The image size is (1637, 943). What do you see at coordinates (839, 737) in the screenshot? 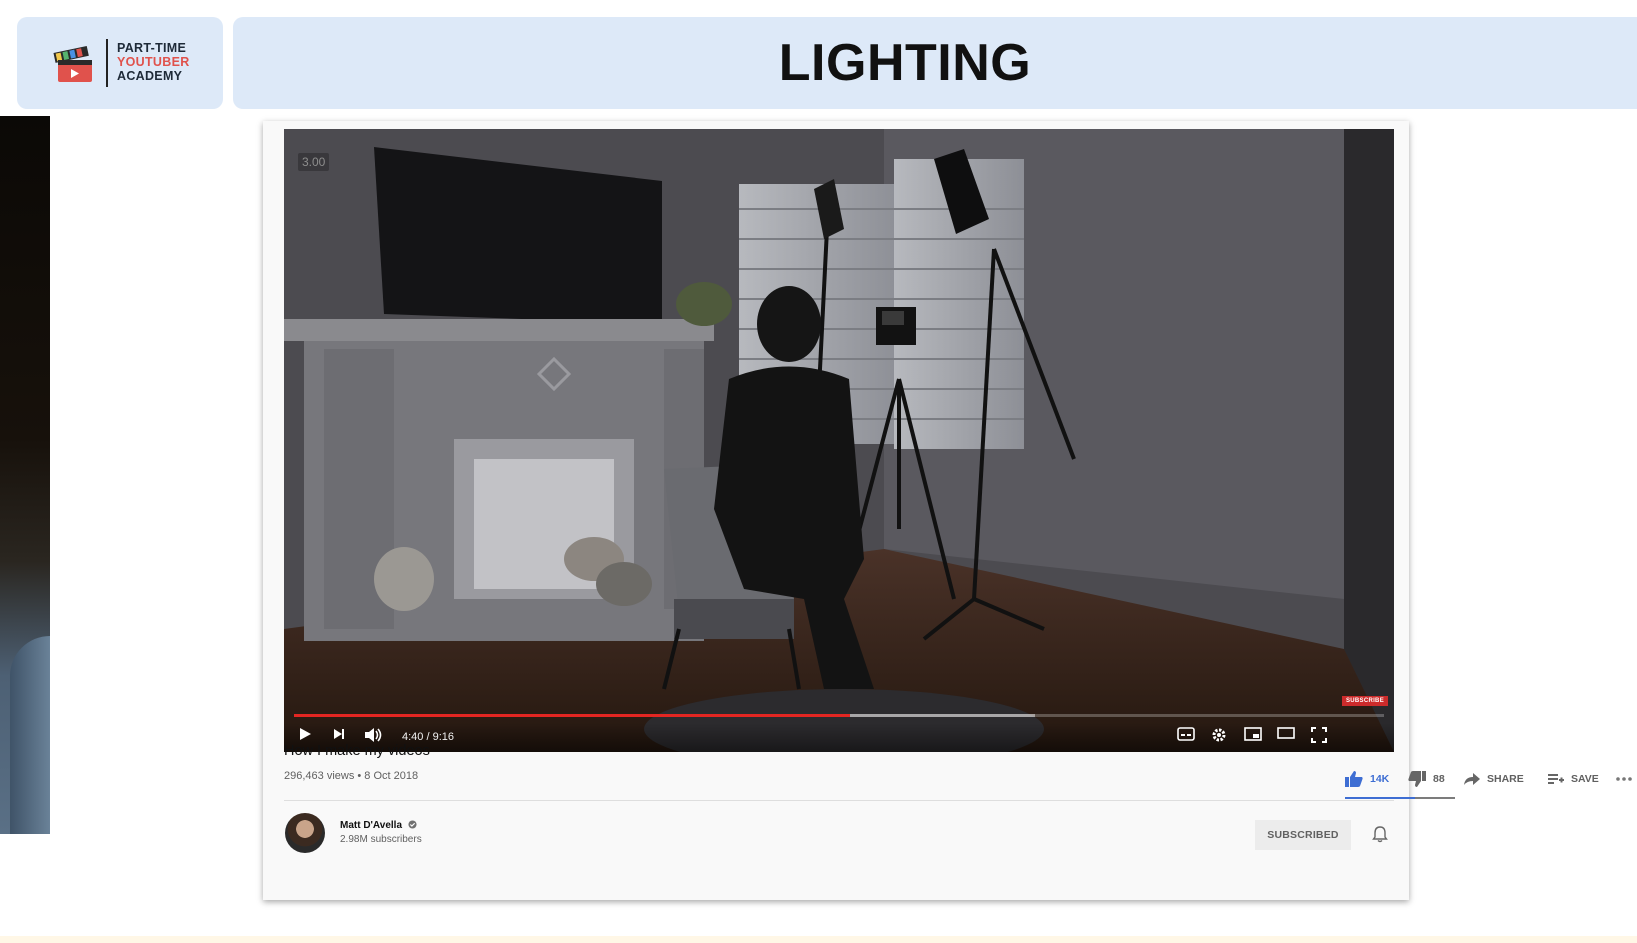
I see `player-controls: 4:40 / 9:16` at bounding box center [839, 737].